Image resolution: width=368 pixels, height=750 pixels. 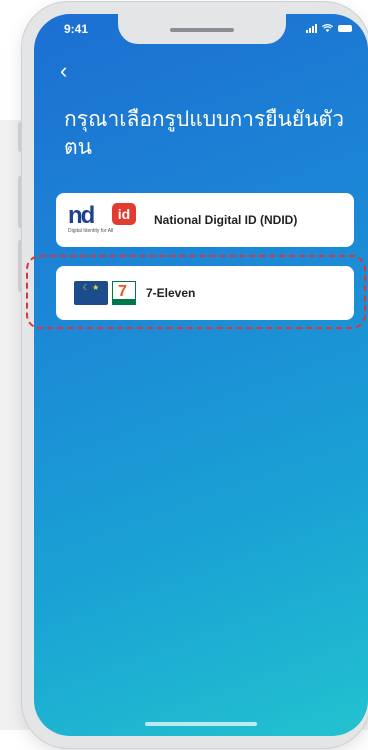 What do you see at coordinates (63, 71) in the screenshot?
I see `back-button: ‹` at bounding box center [63, 71].